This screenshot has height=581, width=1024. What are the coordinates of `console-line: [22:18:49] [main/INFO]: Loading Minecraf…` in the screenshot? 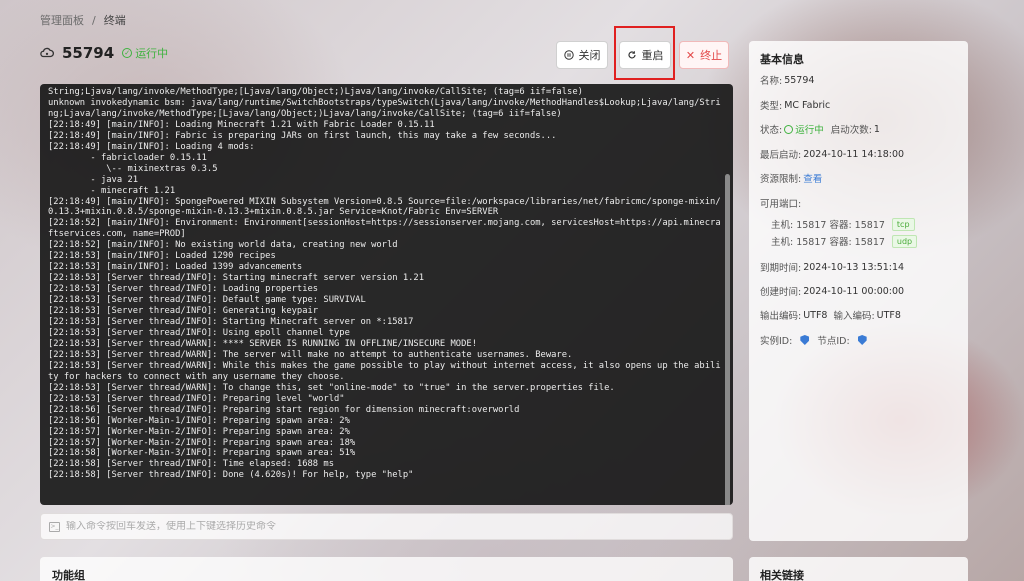 It's located at (241, 124).